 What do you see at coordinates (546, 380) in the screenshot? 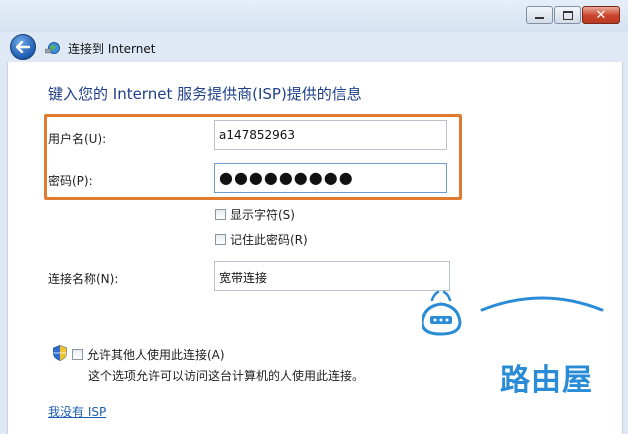
I see `watermark-text: 路由屋` at bounding box center [546, 380].